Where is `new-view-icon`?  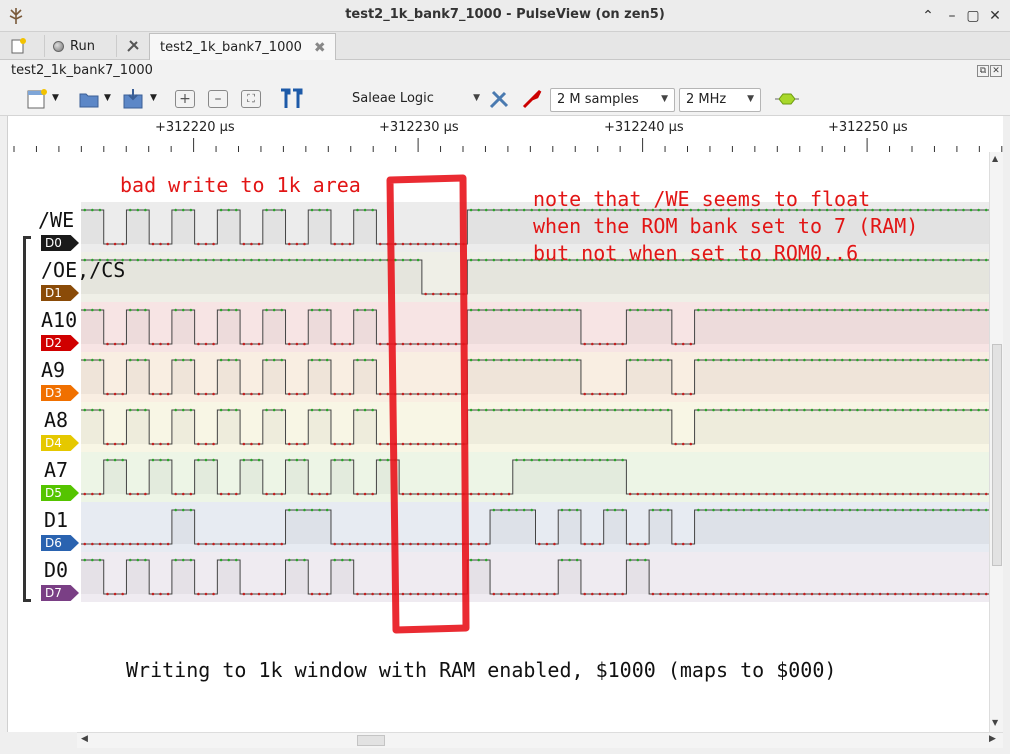 new-view-icon is located at coordinates (38, 99).